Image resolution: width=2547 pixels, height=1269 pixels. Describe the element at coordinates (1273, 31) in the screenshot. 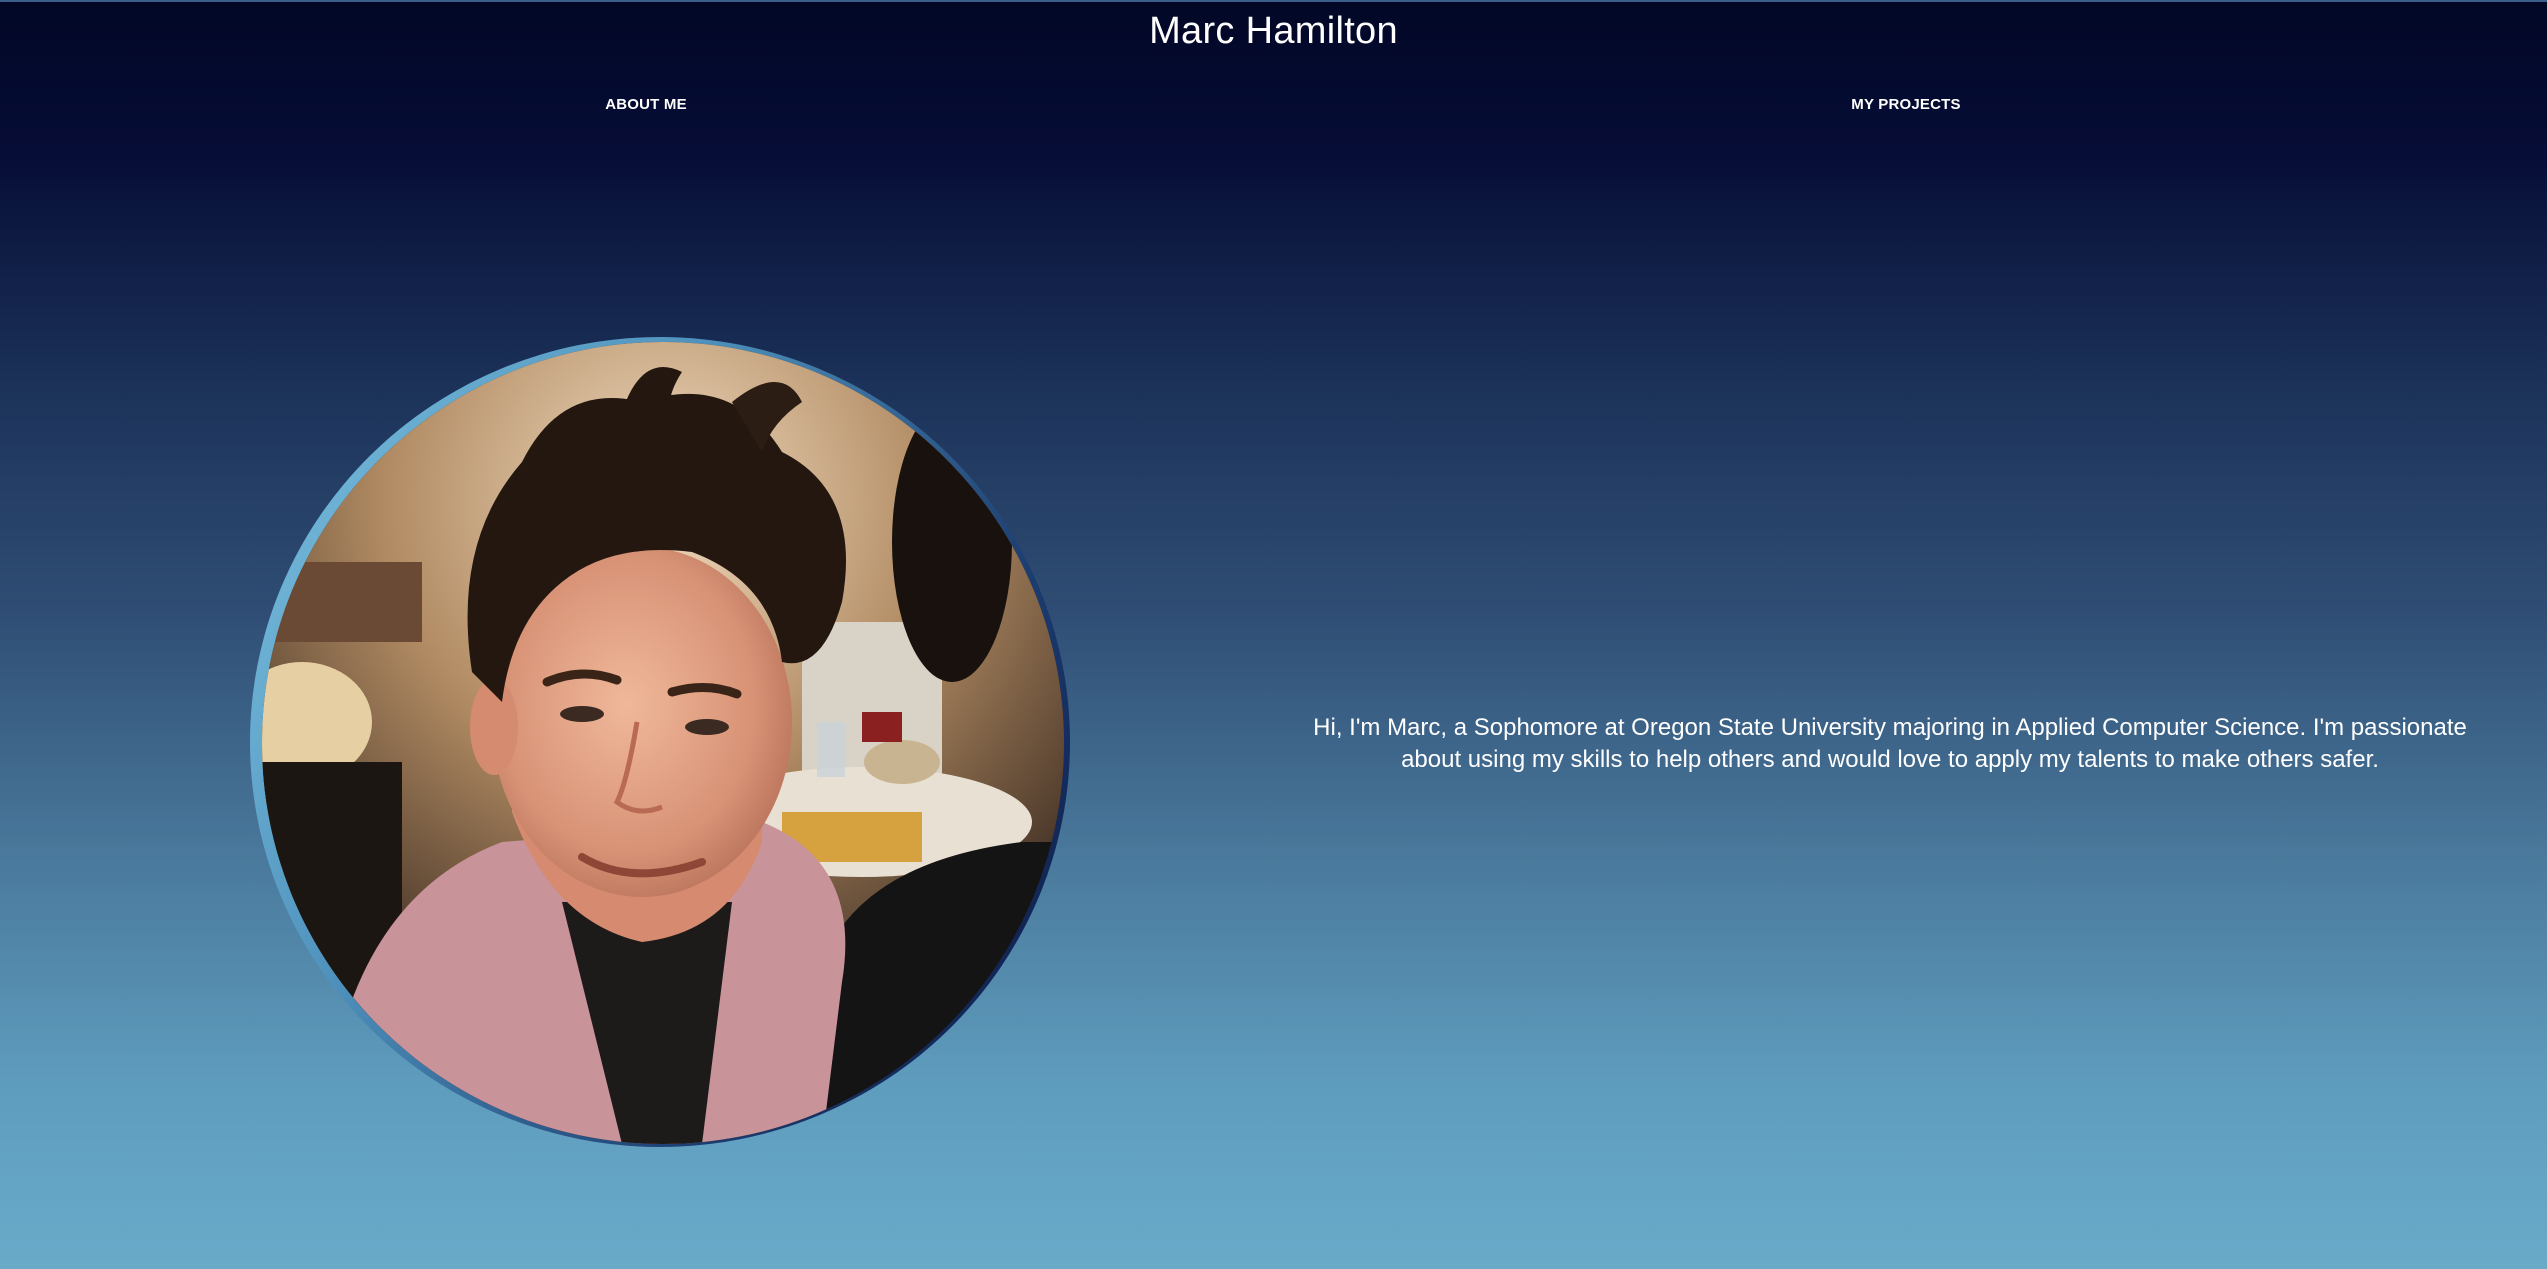

I see `site-title: Marc Hamilton` at that location.